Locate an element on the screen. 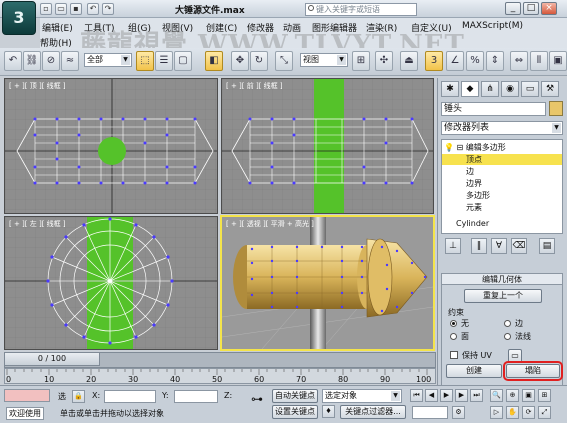 The width and height of the screenshot is (567, 423). select-object-icon: ⬚ is located at coordinates (145, 61).